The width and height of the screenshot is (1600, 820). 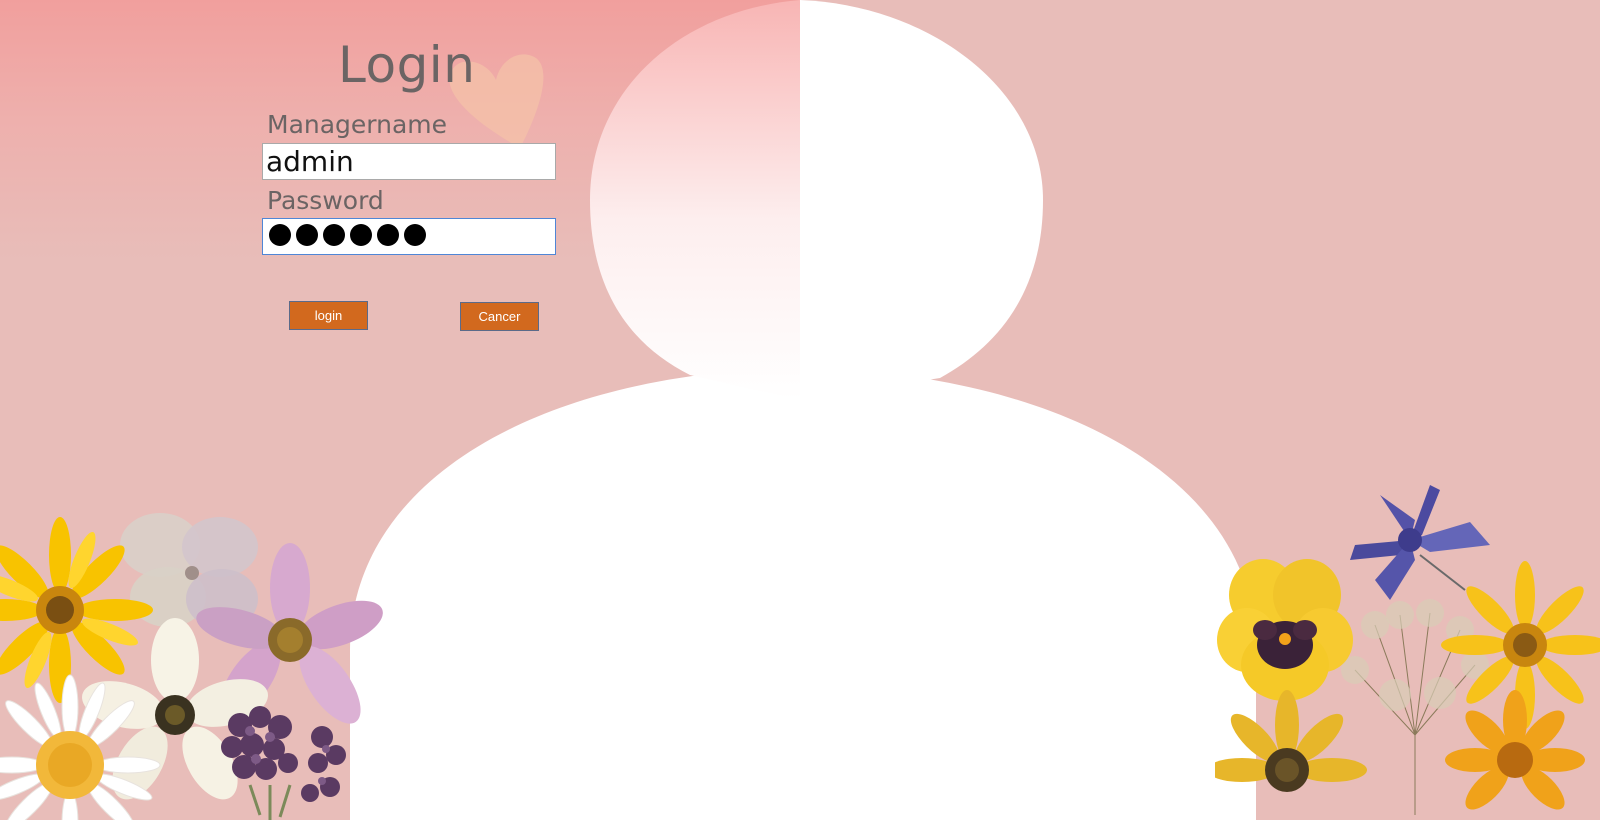 I want to click on silhouette-head-right, so click(x=921, y=200).